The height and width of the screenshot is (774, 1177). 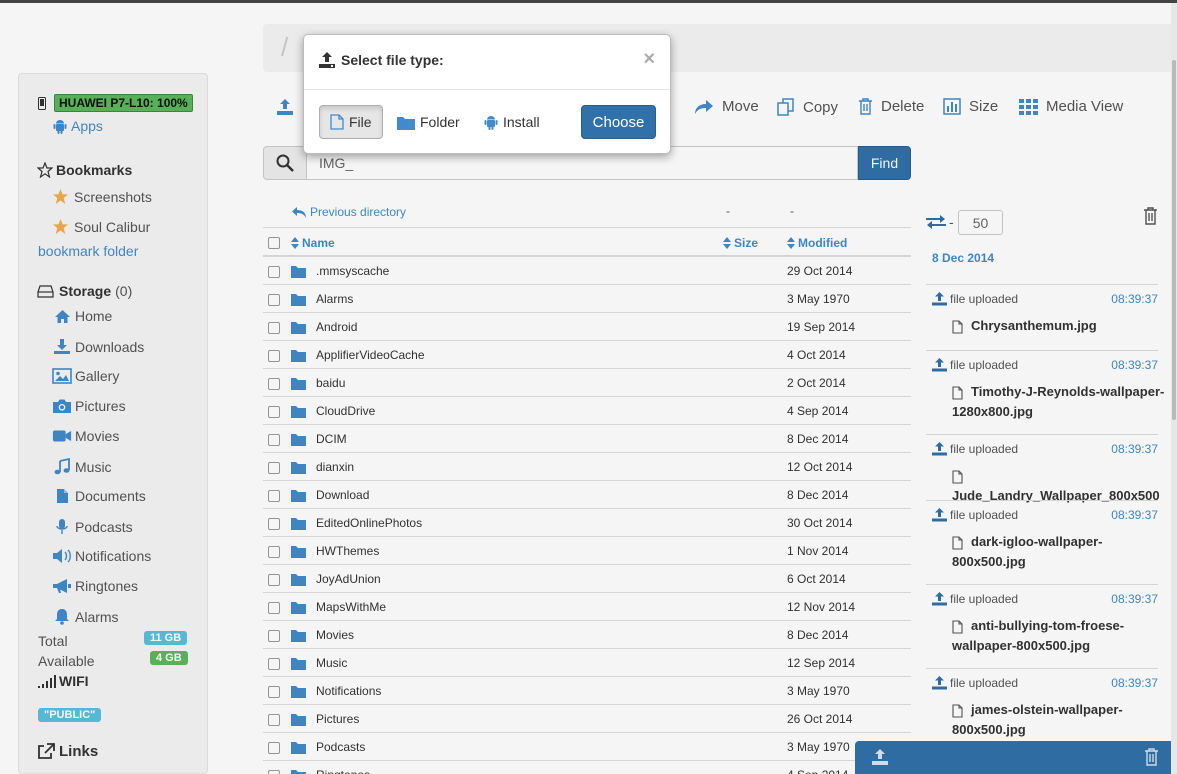 What do you see at coordinates (360, 122) in the screenshot?
I see `file-option-label: File` at bounding box center [360, 122].